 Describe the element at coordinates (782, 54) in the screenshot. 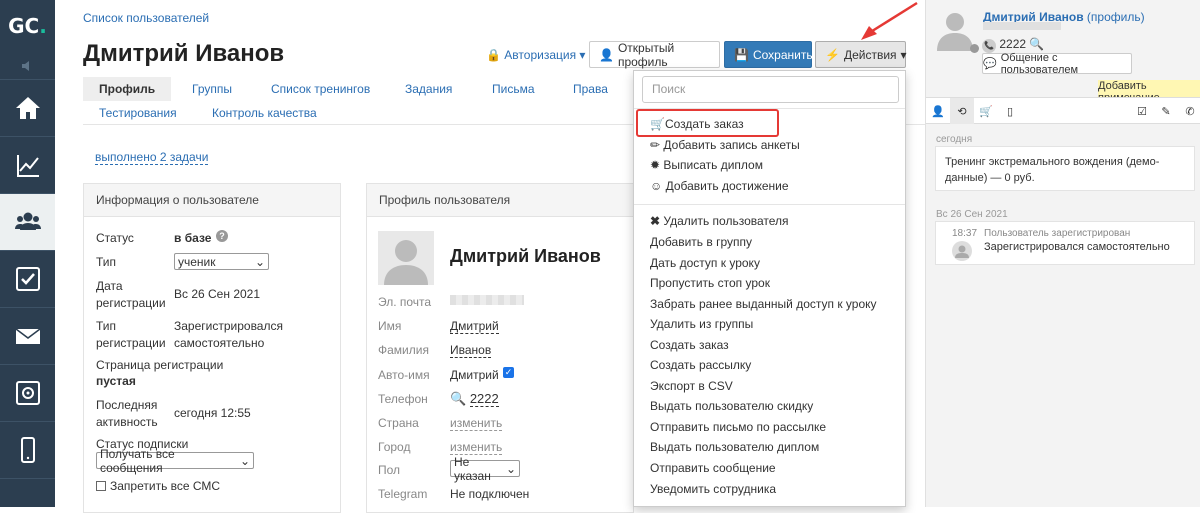

I see `save-label: Сохранить` at that location.